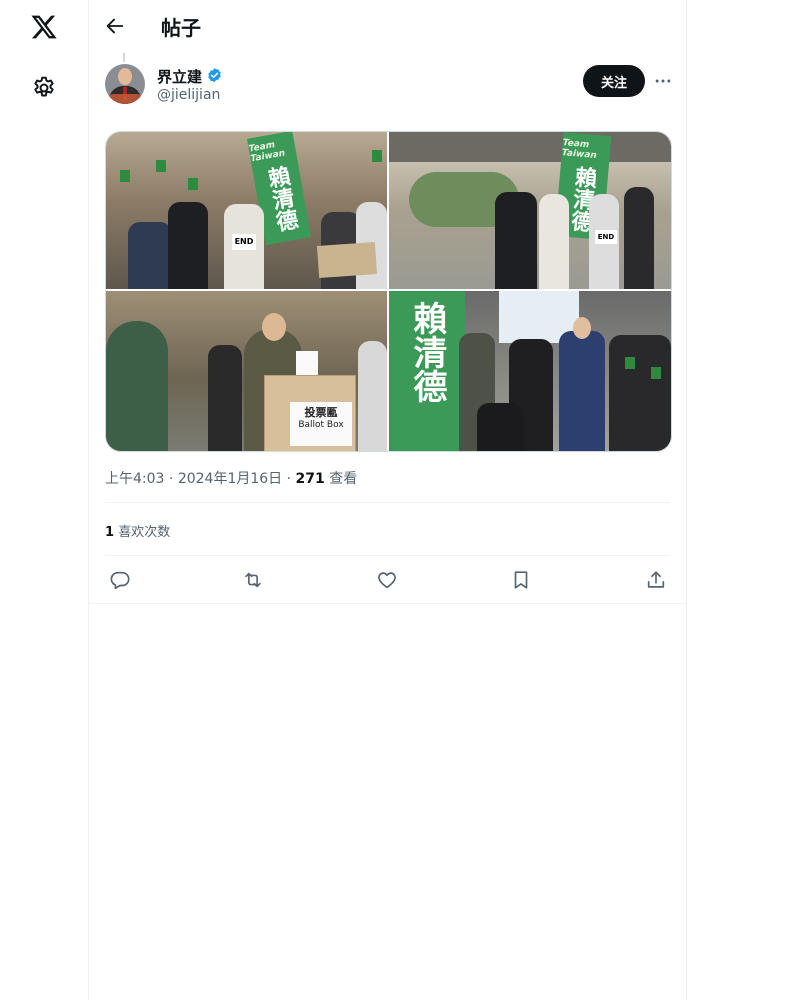 The image size is (800, 1000). What do you see at coordinates (387, 603) in the screenshot?
I see `tweet-bottom-border` at bounding box center [387, 603].